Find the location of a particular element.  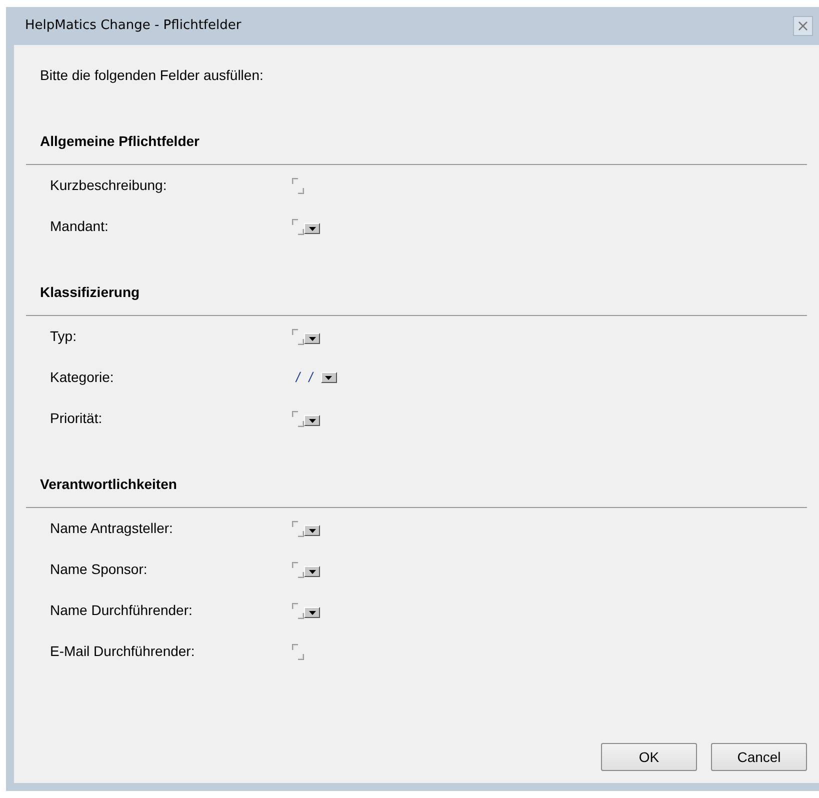

field-label: Name Durchführender: is located at coordinates (122, 610).